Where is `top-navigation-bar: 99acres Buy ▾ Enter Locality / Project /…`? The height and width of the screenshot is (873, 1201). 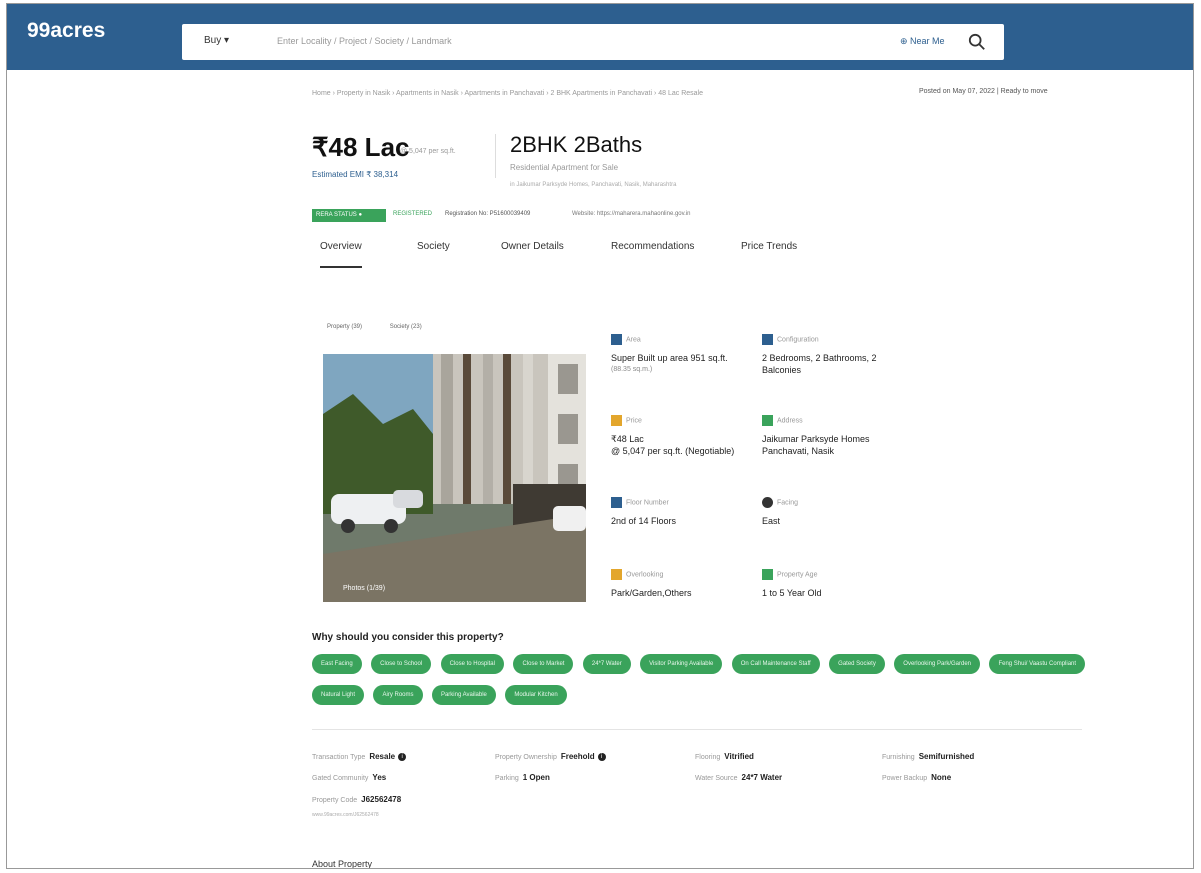 top-navigation-bar: 99acres Buy ▾ Enter Locality / Project /… is located at coordinates (600, 37).